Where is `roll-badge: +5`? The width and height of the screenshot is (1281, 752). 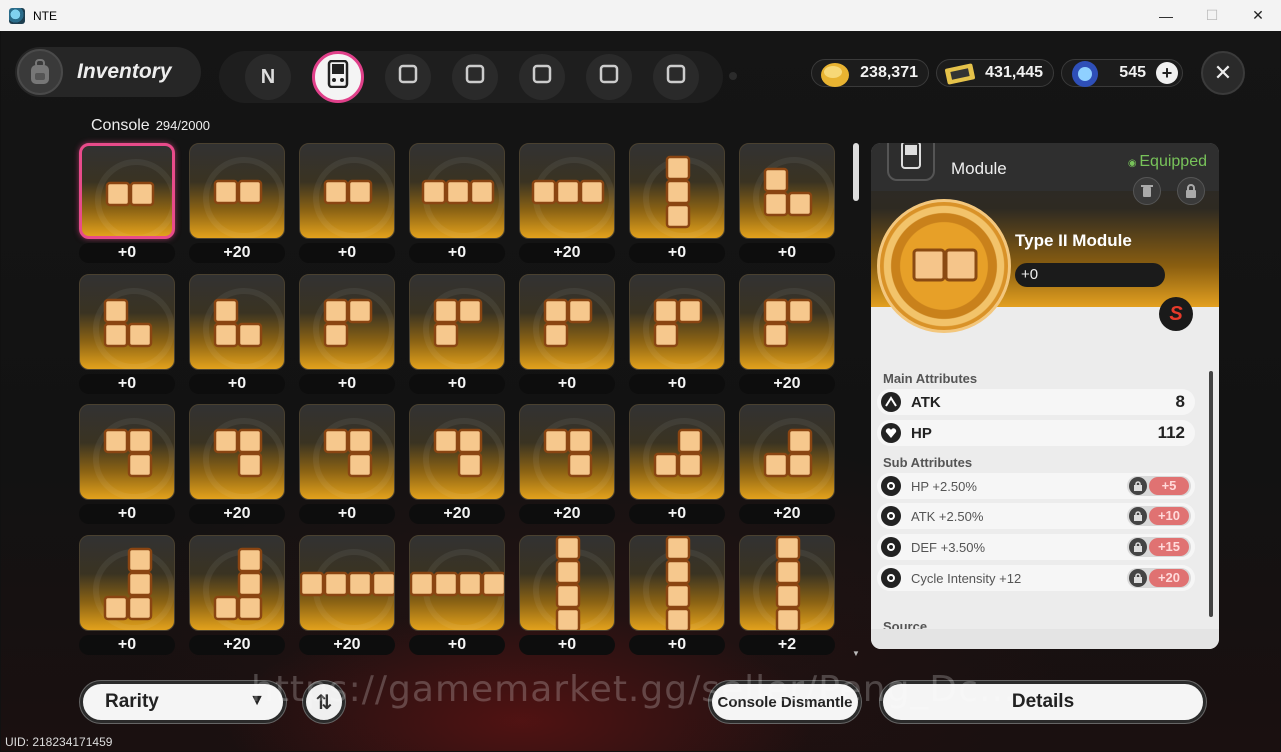 roll-badge: +5 is located at coordinates (1159, 486).